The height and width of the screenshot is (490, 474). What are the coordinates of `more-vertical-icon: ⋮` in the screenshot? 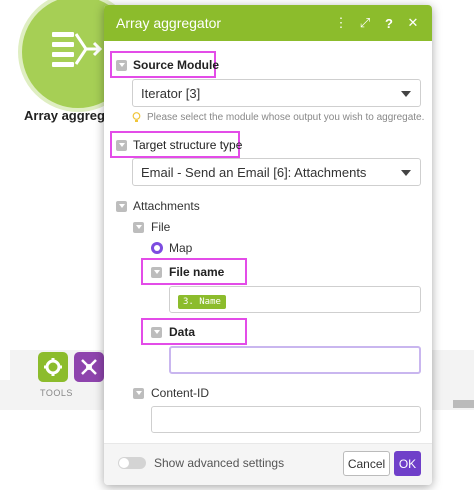 It's located at (341, 23).